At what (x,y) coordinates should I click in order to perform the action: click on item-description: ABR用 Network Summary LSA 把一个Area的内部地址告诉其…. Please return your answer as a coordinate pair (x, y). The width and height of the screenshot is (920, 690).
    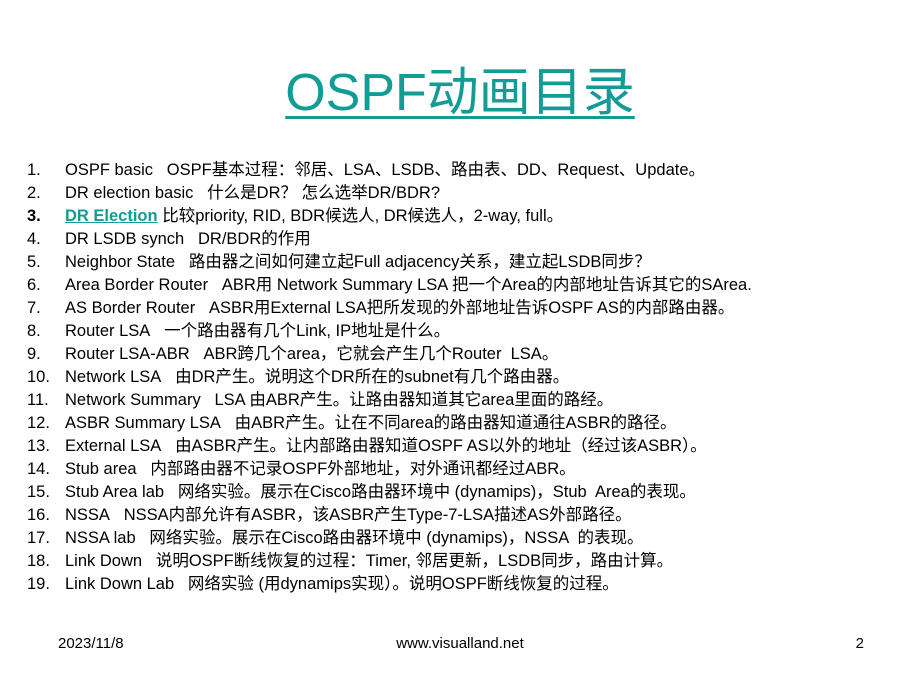
    Looking at the image, I should click on (486, 285).